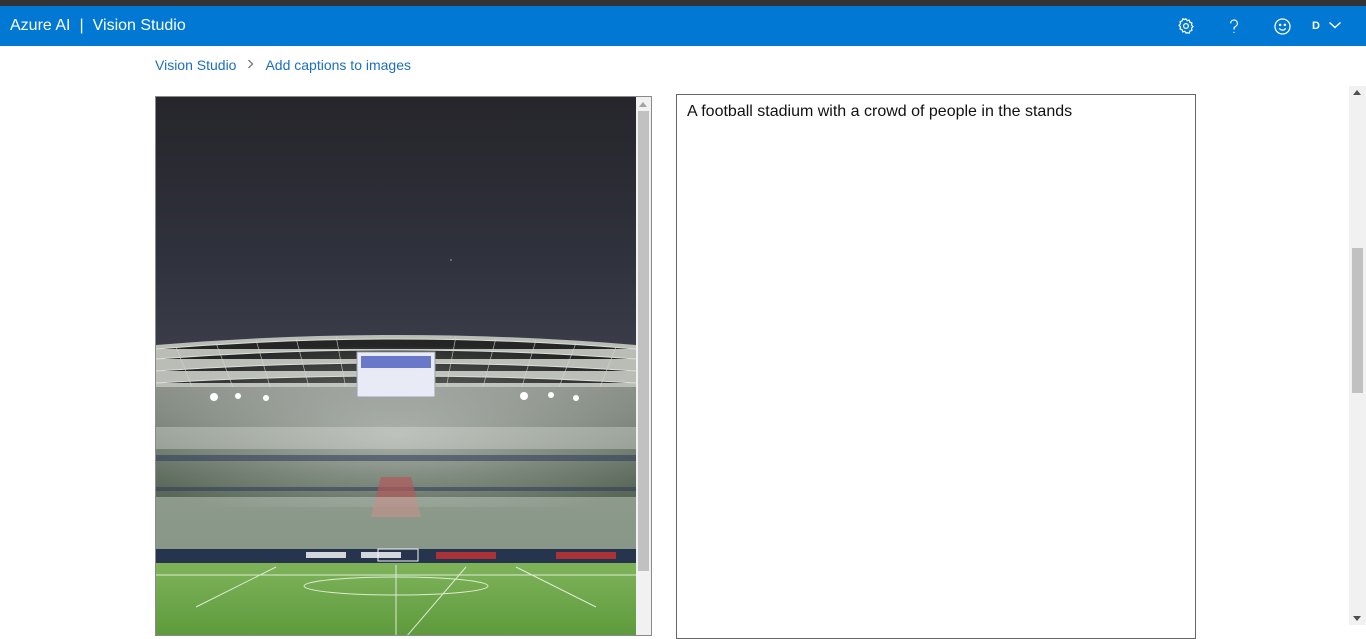 The width and height of the screenshot is (1366, 639). I want to click on app-title: Azure AI | Vision Studio, so click(98, 26).